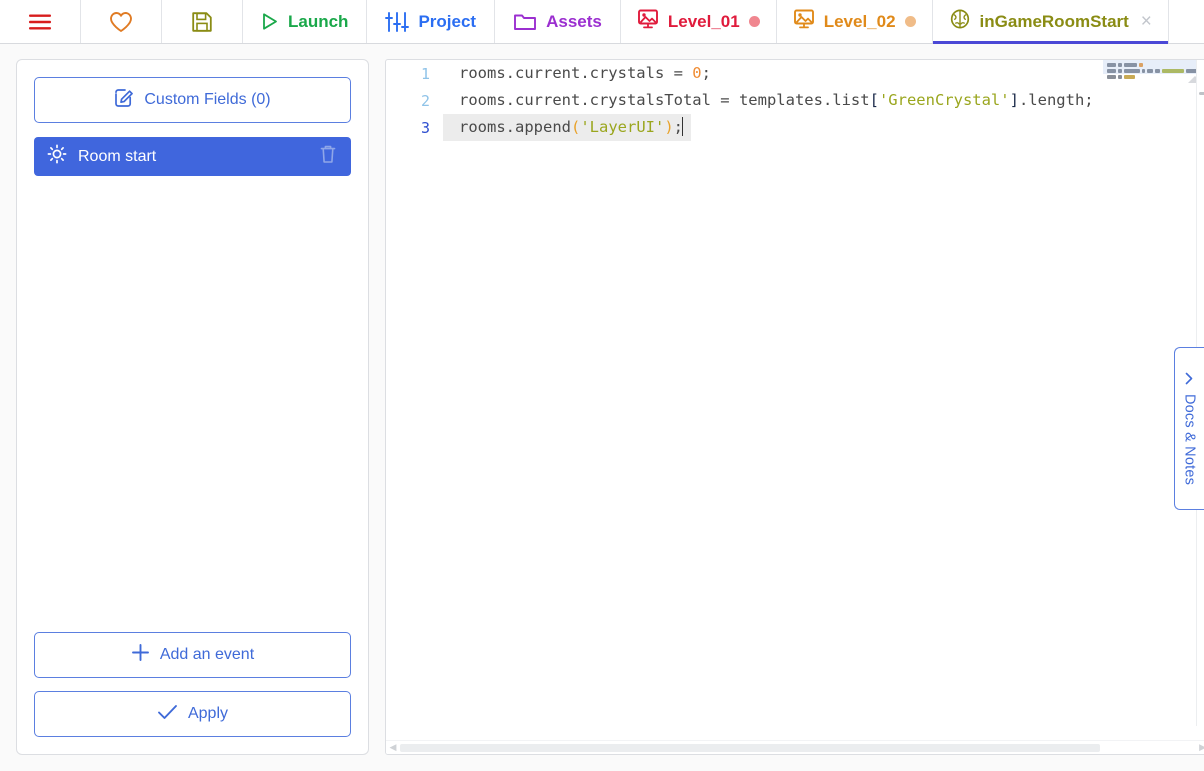 The height and width of the screenshot is (771, 1204). I want to click on menu-button, so click(40, 21).